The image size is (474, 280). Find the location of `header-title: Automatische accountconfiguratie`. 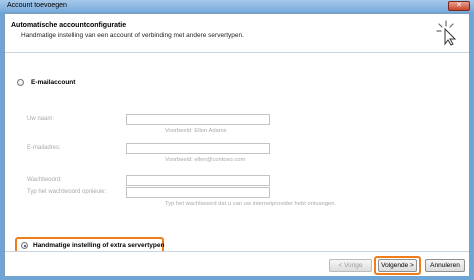

header-title: Automatische accountconfiguratie is located at coordinates (69, 25).